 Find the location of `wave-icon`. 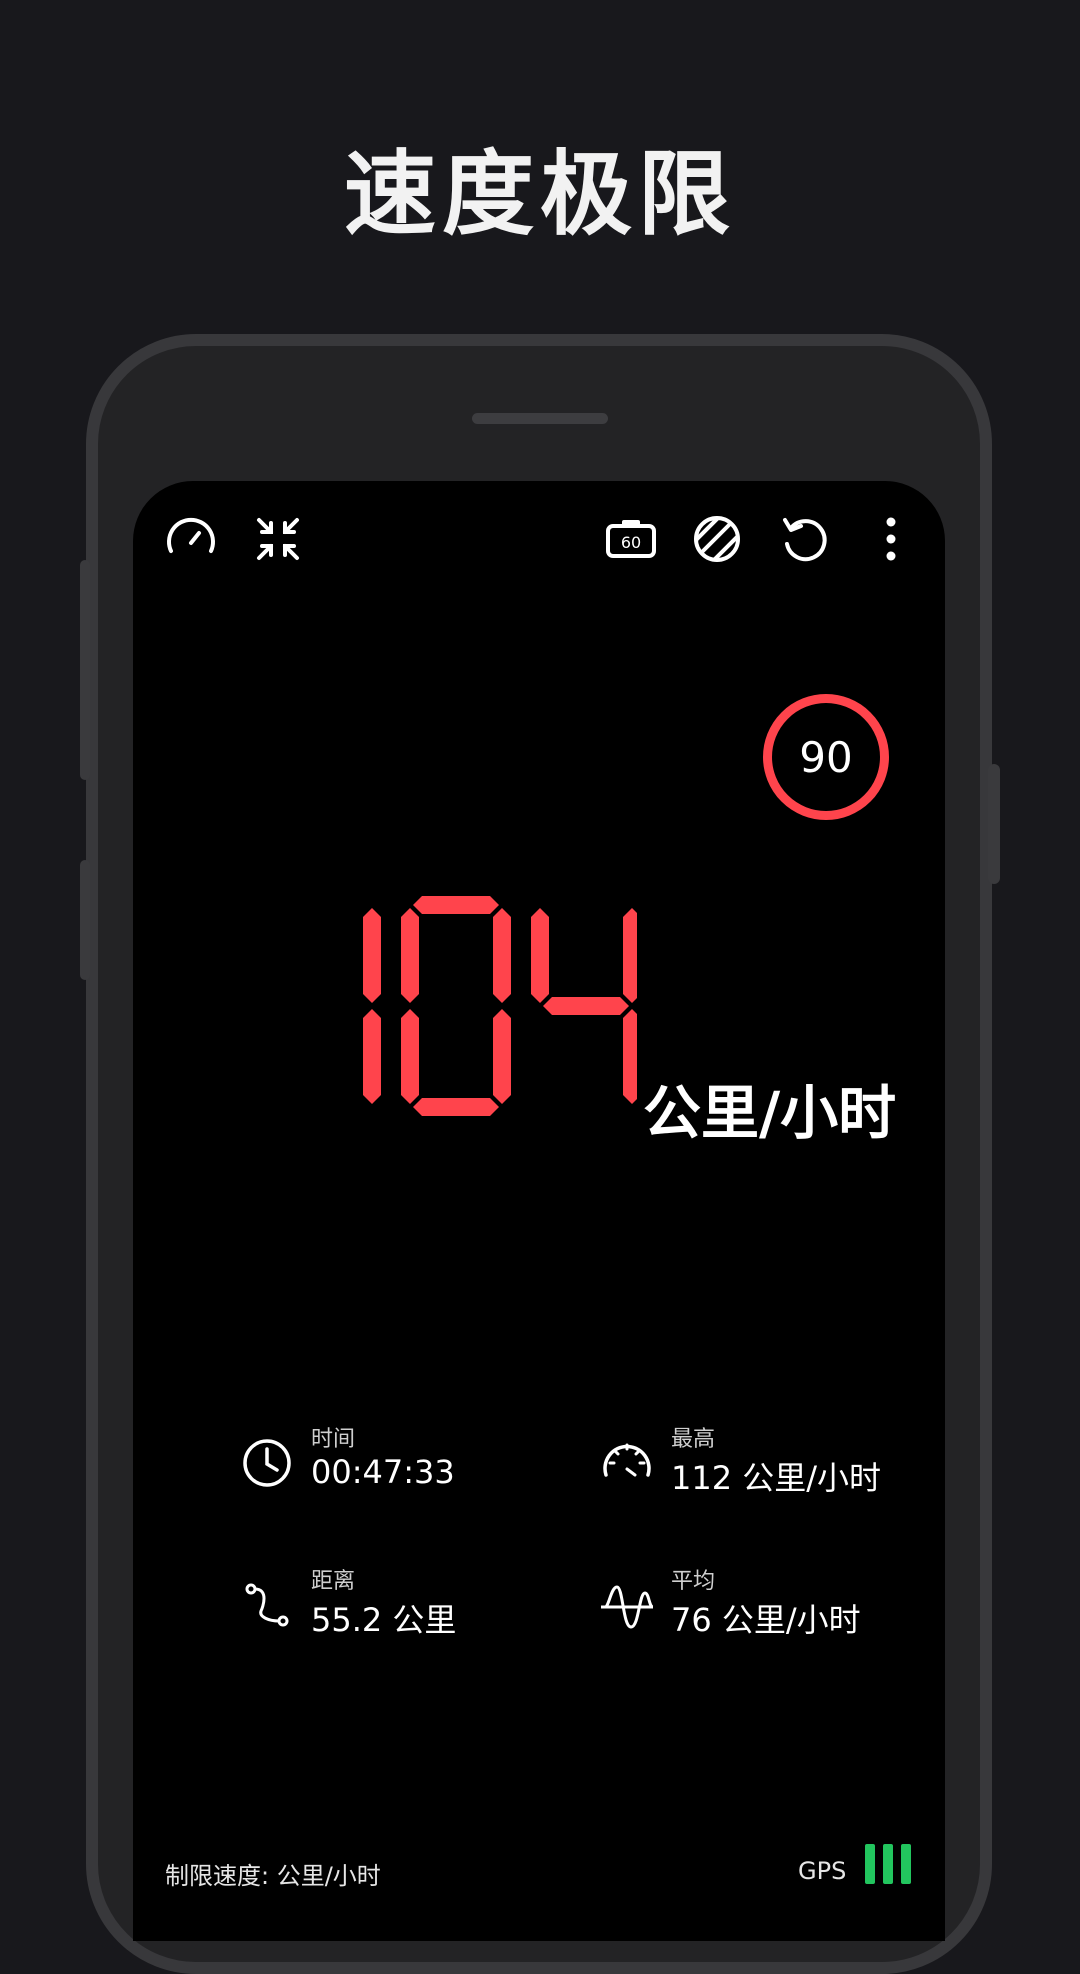

wave-icon is located at coordinates (627, 1607).